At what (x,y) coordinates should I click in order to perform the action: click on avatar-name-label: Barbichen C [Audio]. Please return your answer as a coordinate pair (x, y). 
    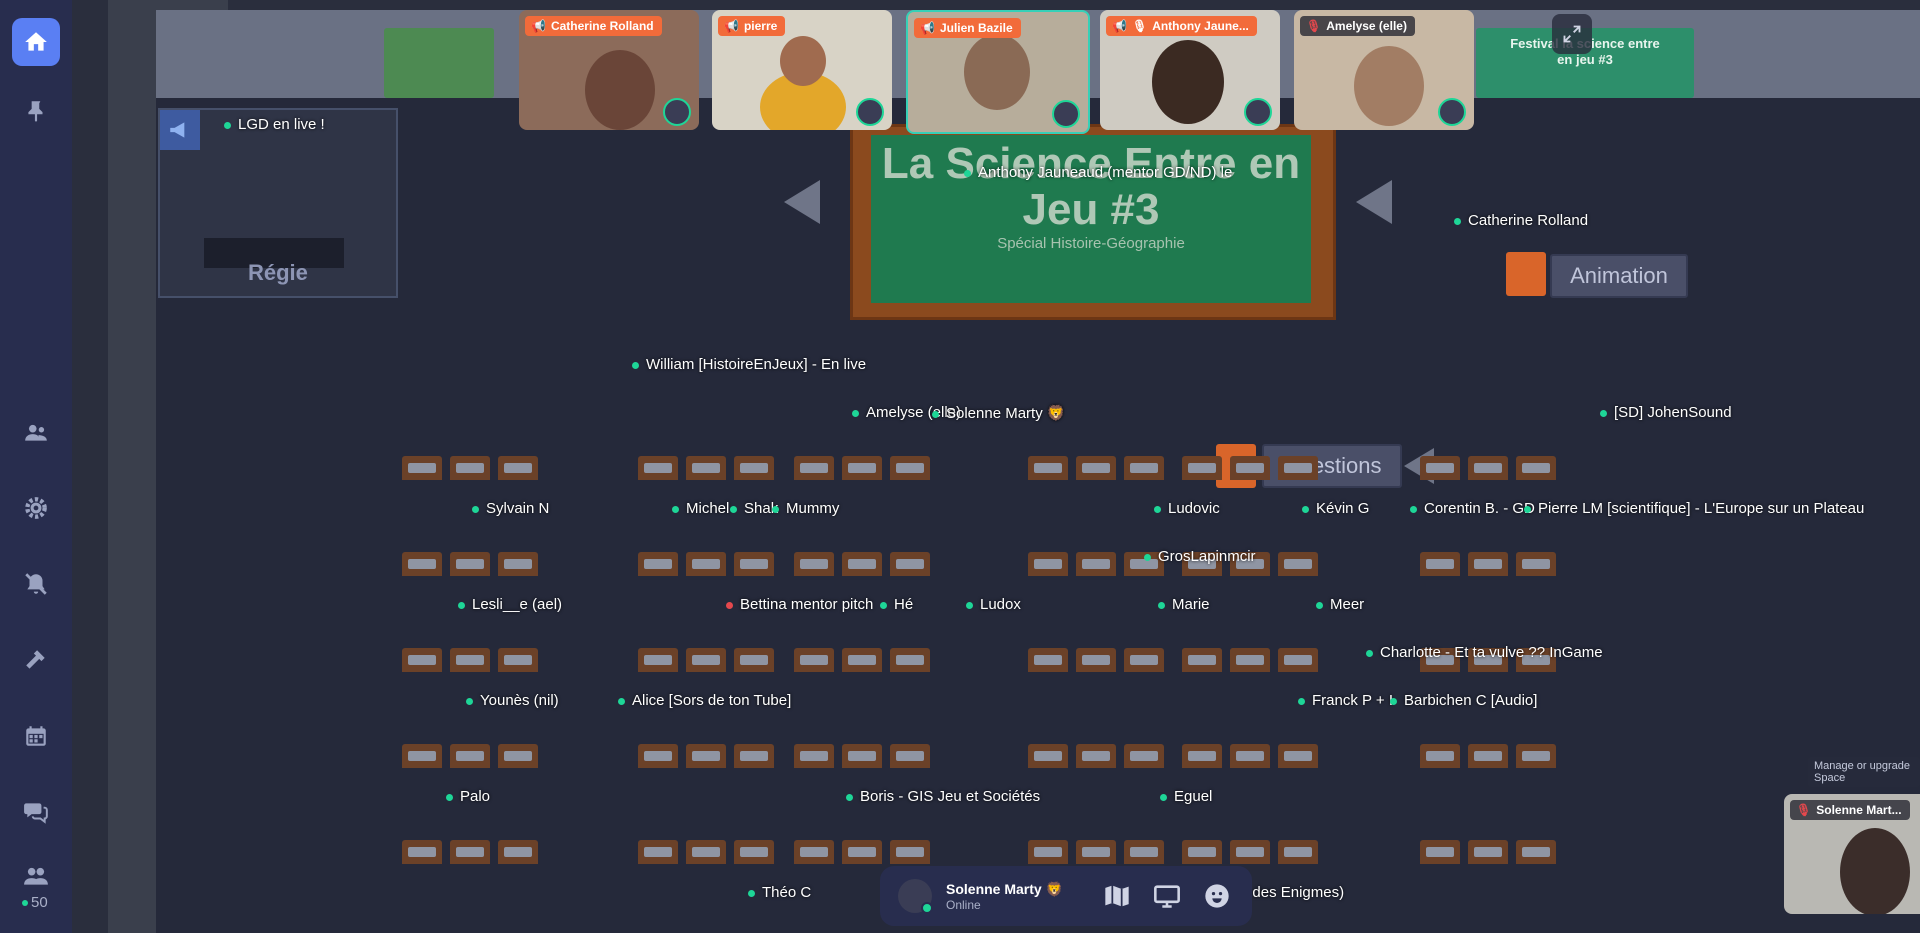
    Looking at the image, I should click on (1463, 700).